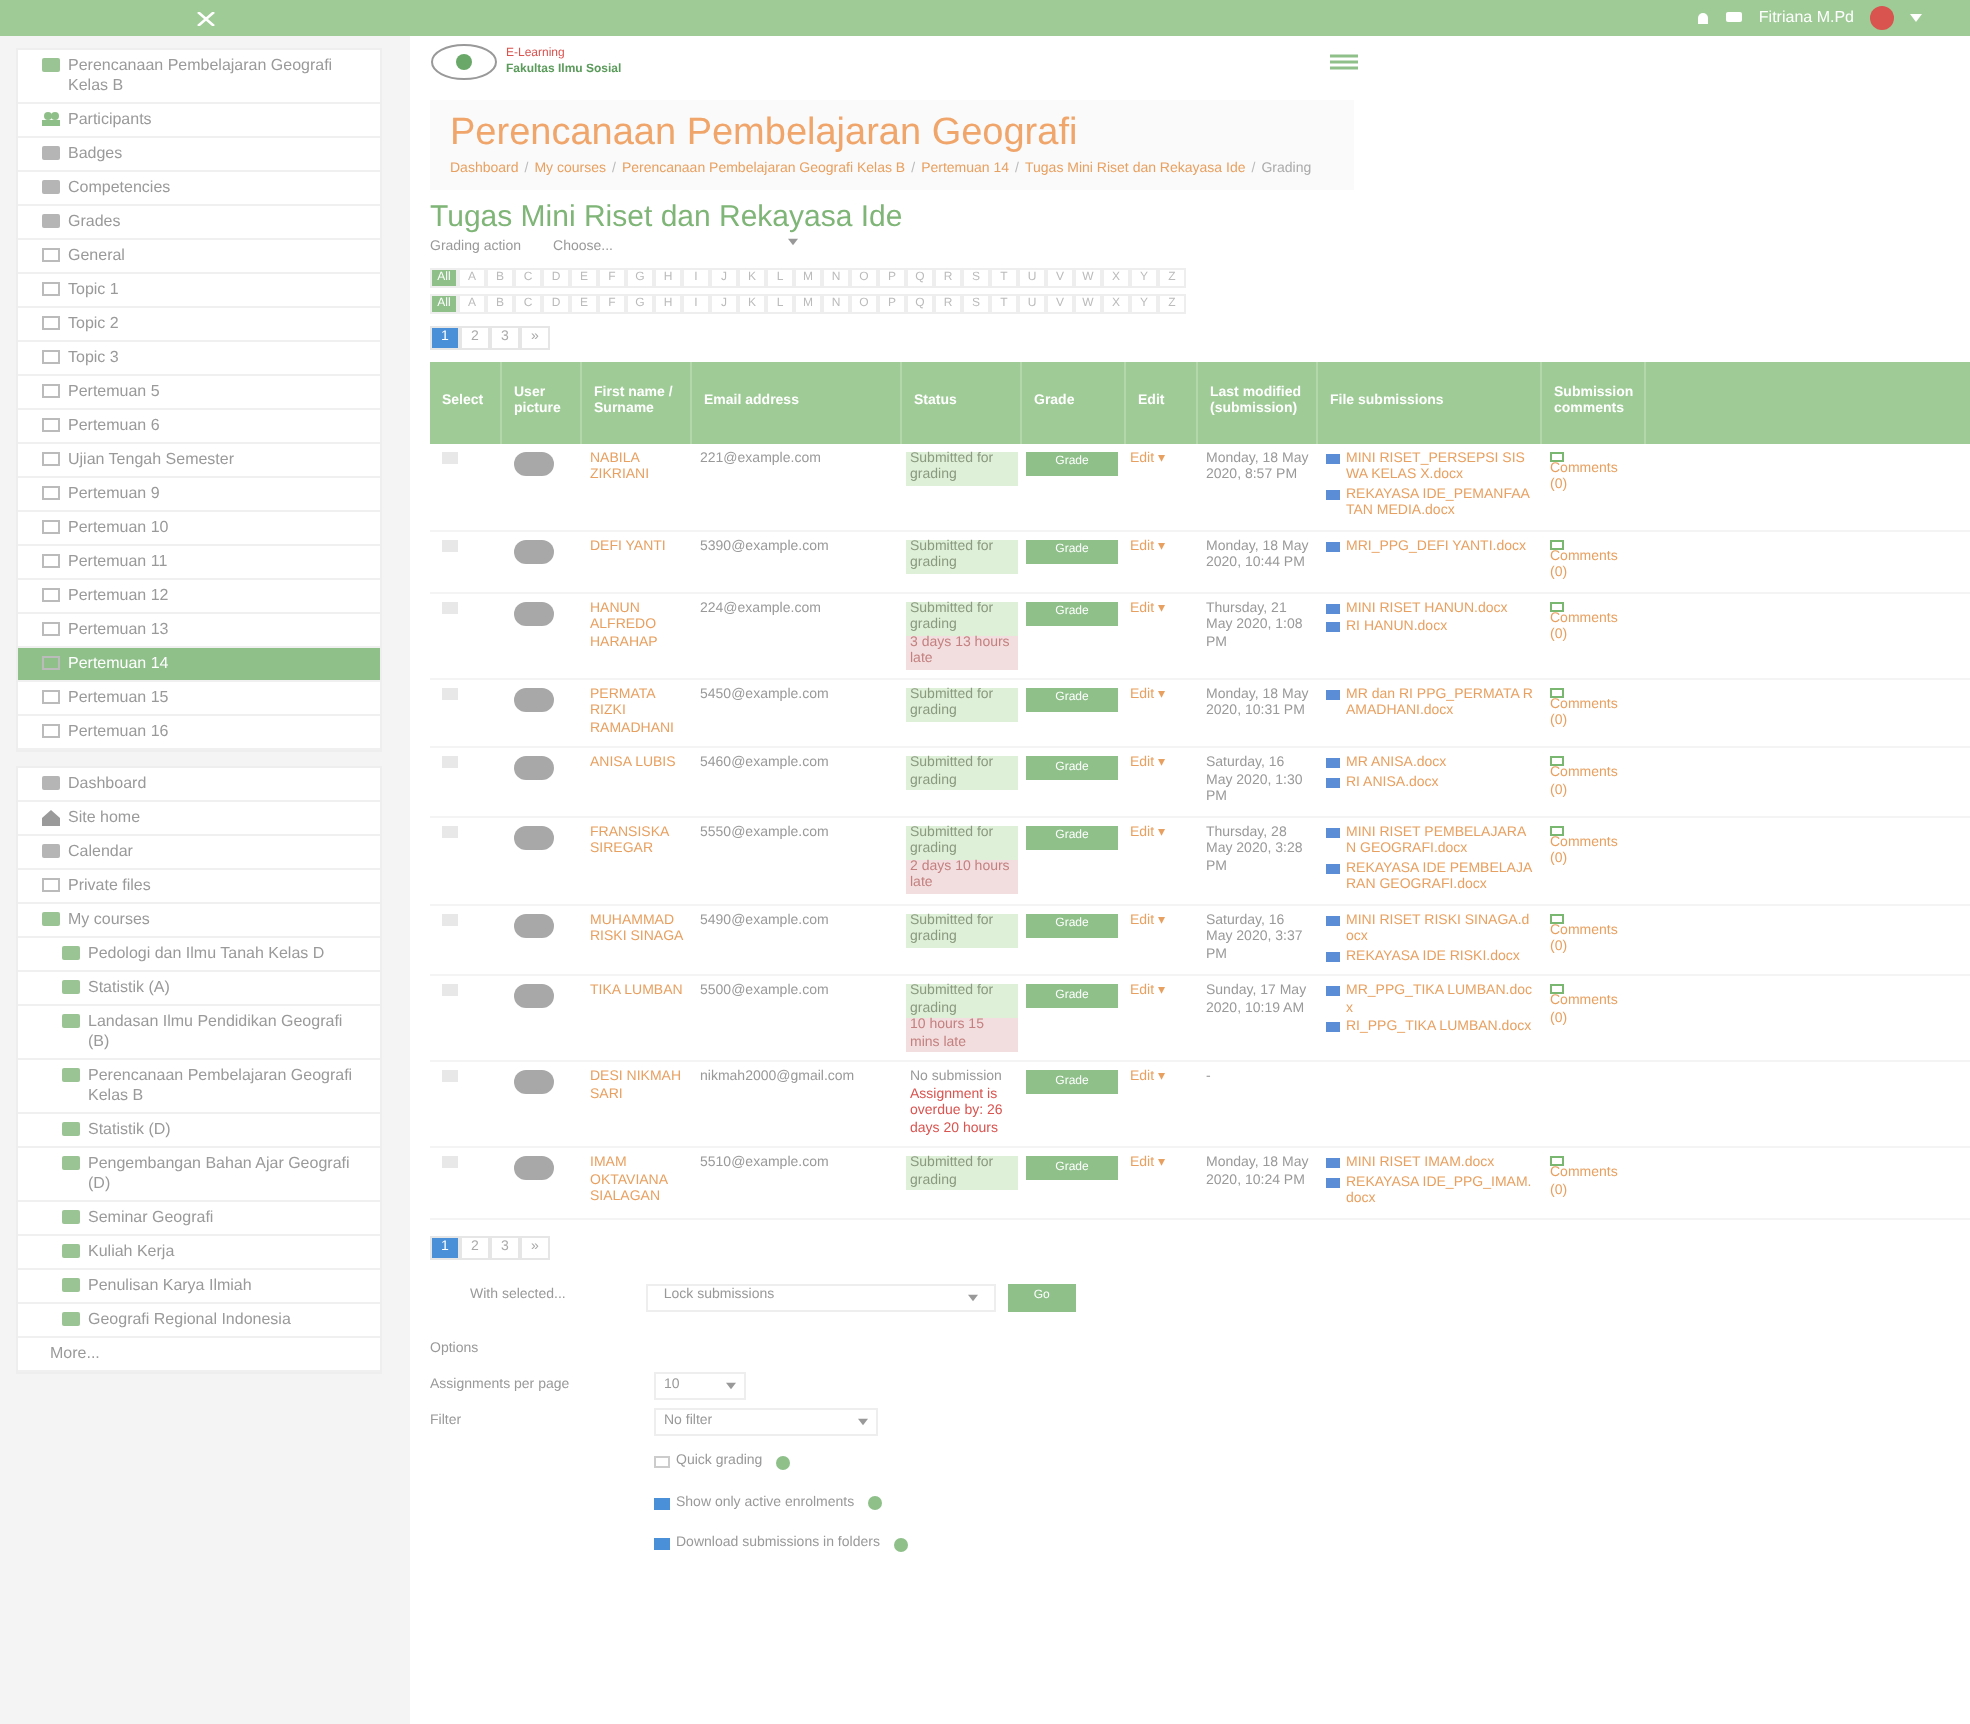  I want to click on bell-icon, so click(1703, 18).